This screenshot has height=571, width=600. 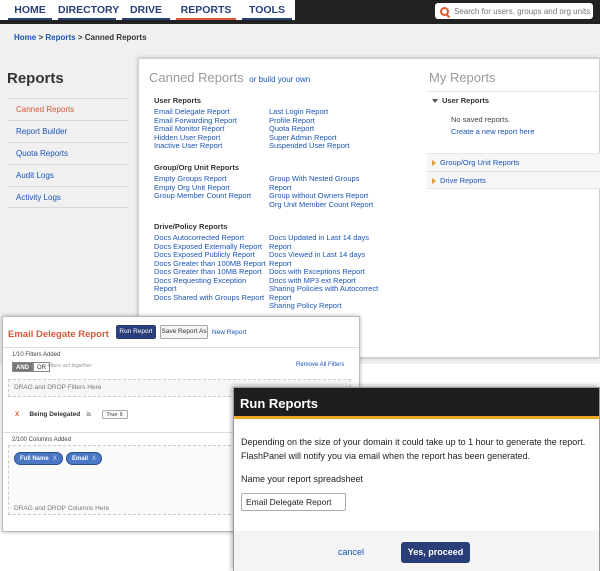 I want to click on nav-directory: DIRECTORY, so click(x=88, y=10).